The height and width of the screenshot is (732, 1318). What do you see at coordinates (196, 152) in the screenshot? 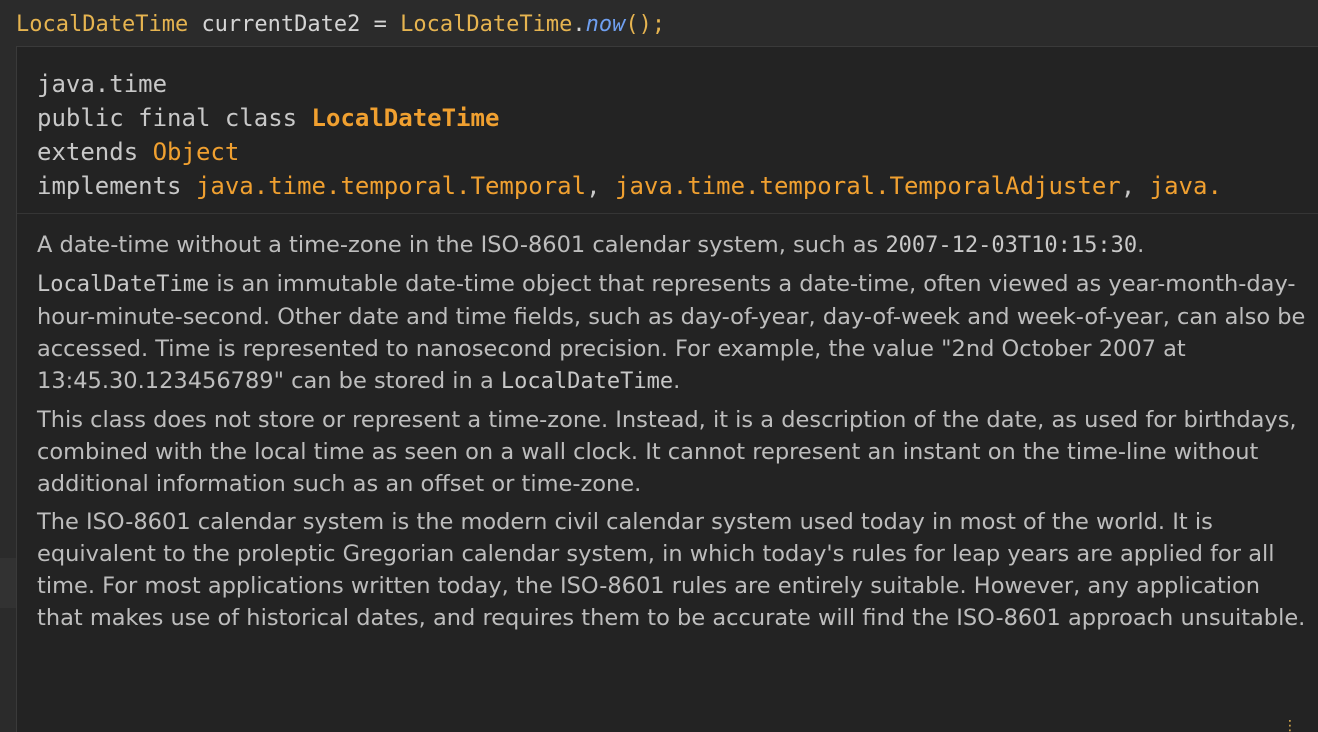
I see `extends-link: Object` at bounding box center [196, 152].